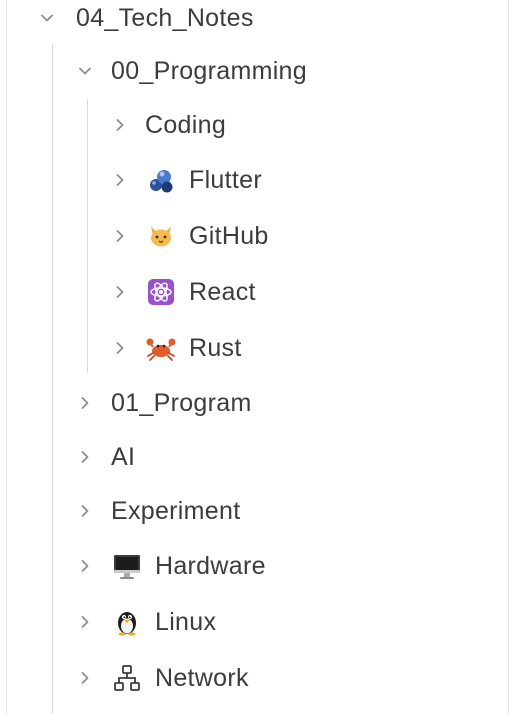 The image size is (516, 714). I want to click on folder-label: Linux, so click(186, 621).